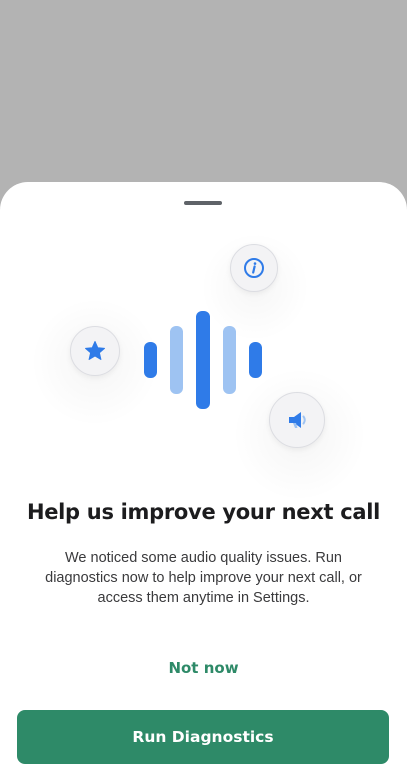 This screenshot has width=407, height=781. What do you see at coordinates (254, 268) in the screenshot?
I see `info-icon` at bounding box center [254, 268].